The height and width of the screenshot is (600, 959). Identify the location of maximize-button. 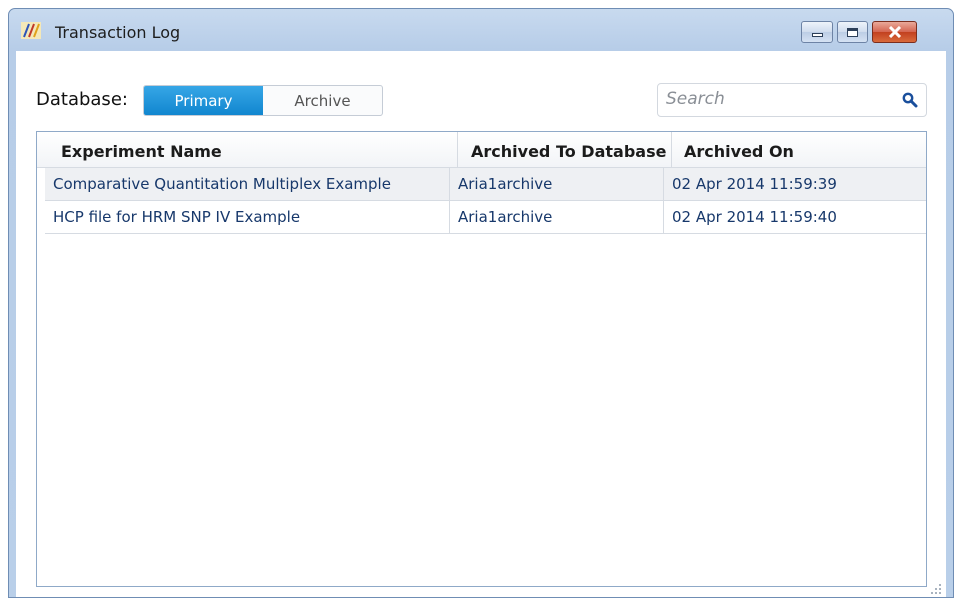
(852, 32).